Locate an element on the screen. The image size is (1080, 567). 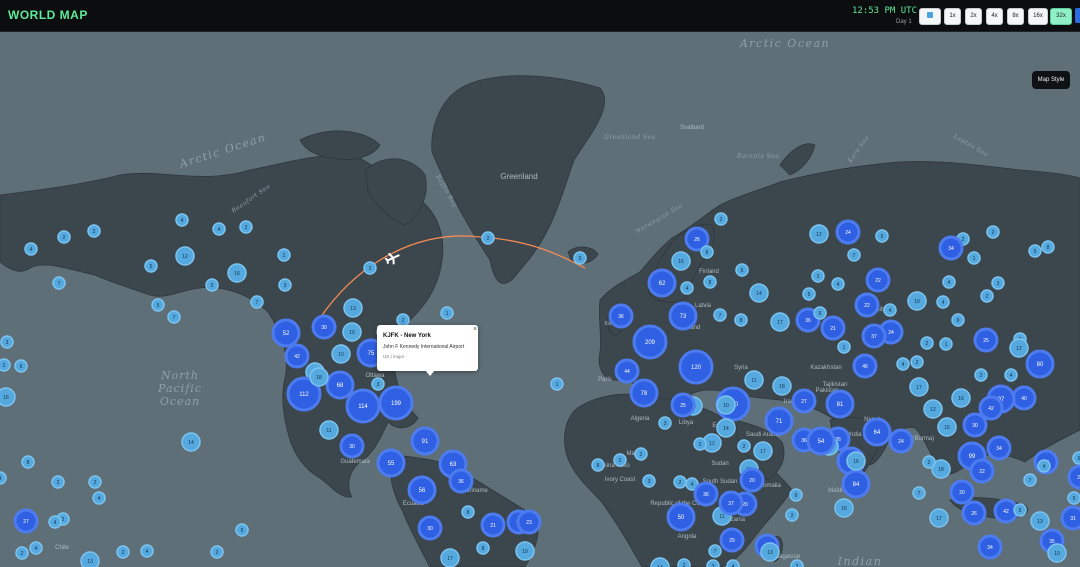
cluster-marker: 50 is located at coordinates (681, 517).